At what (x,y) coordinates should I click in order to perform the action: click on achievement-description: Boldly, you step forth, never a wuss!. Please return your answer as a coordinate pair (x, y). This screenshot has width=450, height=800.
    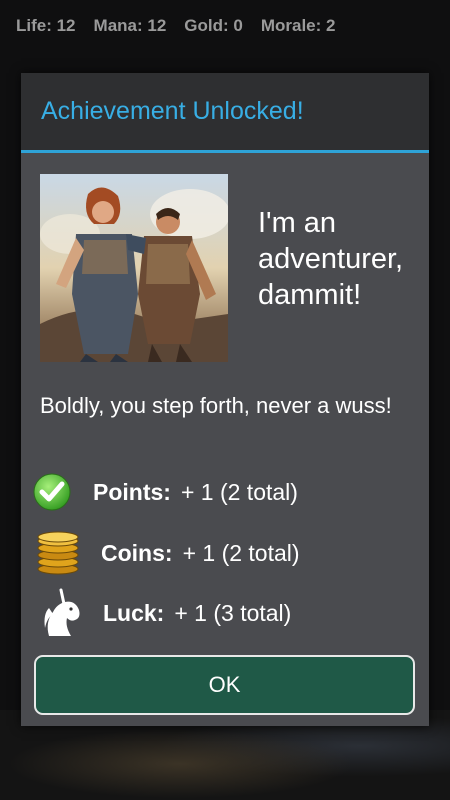
    Looking at the image, I should click on (216, 405).